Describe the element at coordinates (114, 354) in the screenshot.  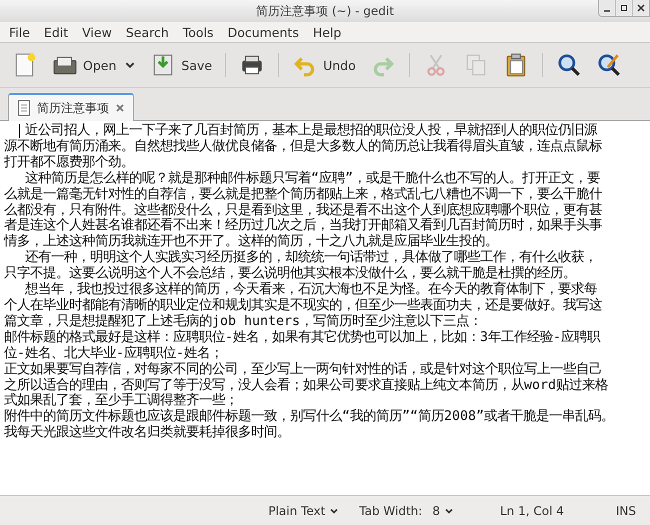
I see `text-line: 位-姓名、北大毕业-应聘职位-姓名；` at that location.